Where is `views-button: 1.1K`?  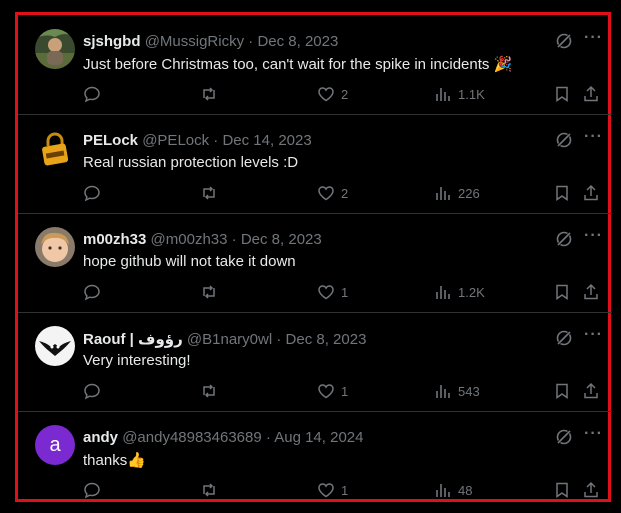
views-button: 1.1K is located at coordinates (459, 94).